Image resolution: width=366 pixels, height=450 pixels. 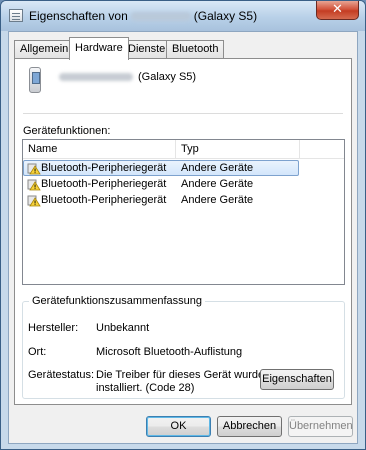 I want to click on title-suffix: (Galaxy S5), so click(x=225, y=16).